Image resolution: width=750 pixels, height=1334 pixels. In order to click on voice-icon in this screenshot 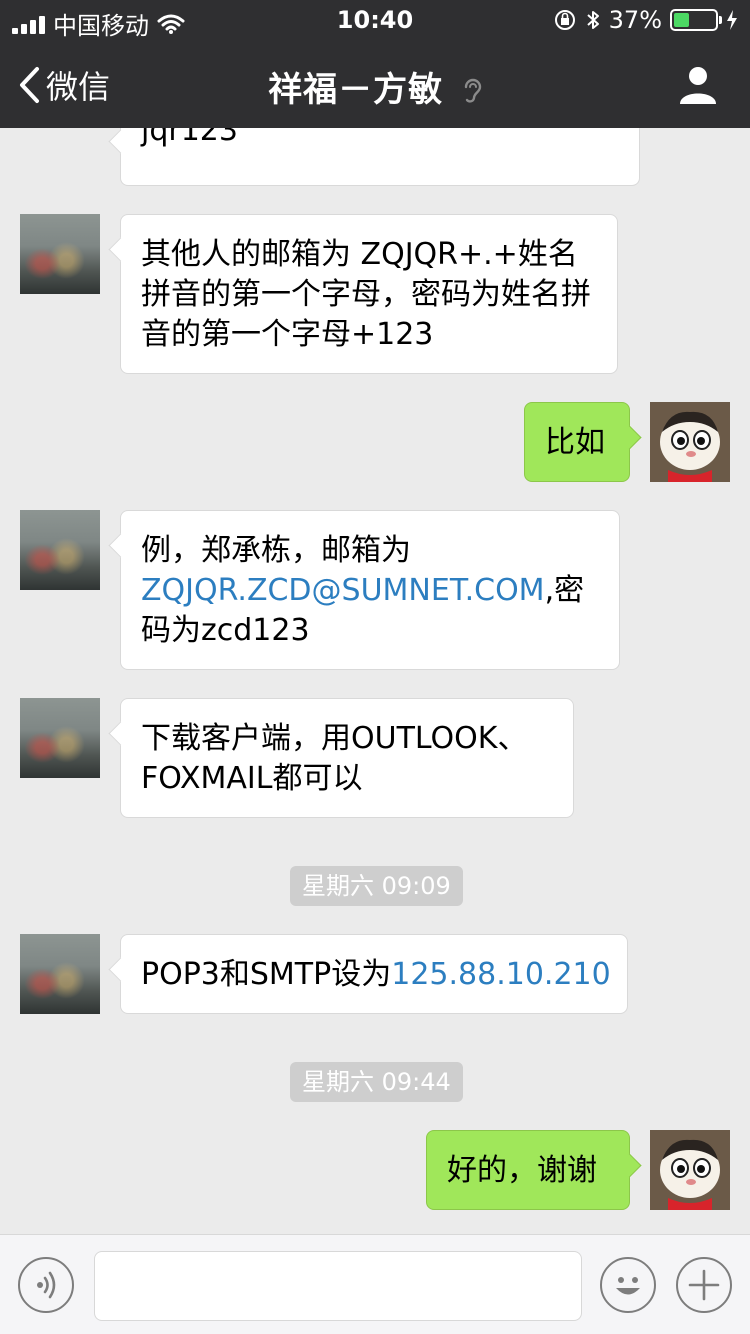, I will do `click(46, 1285)`.